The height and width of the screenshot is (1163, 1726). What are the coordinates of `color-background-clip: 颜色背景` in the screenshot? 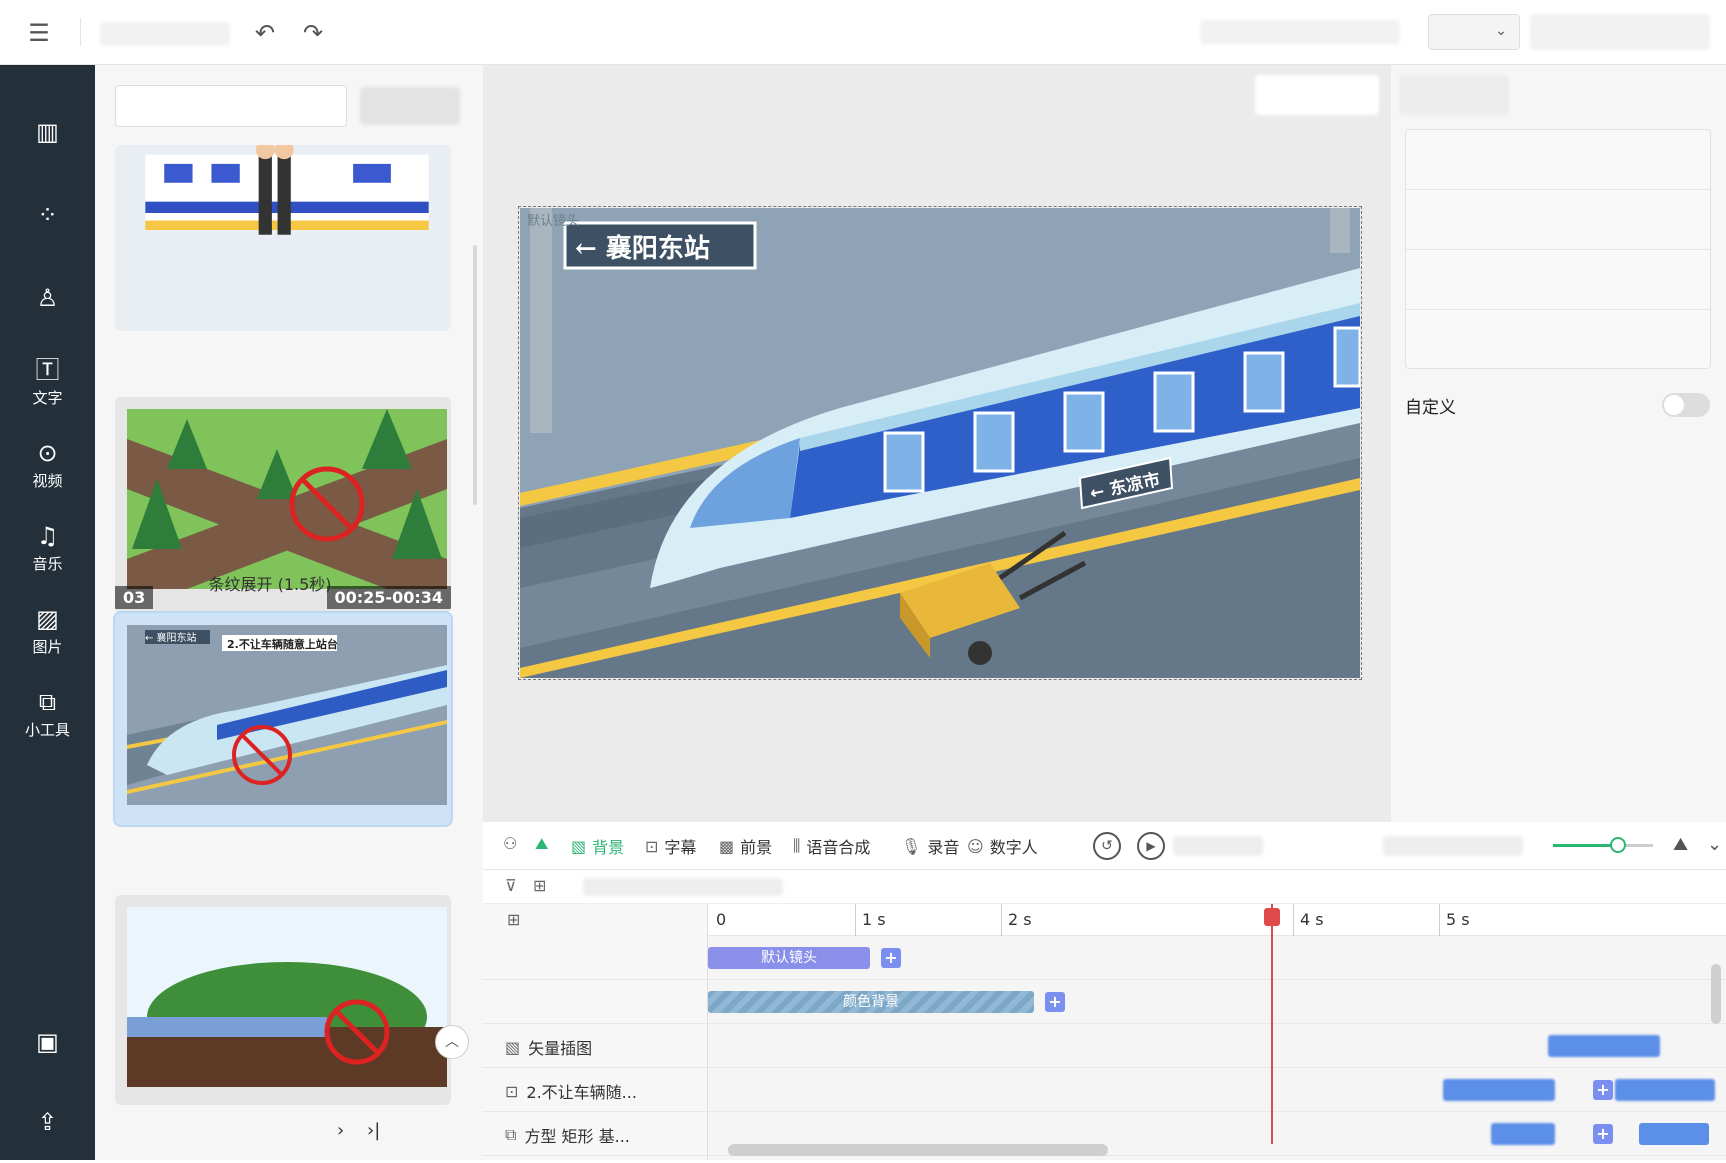 It's located at (871, 1002).